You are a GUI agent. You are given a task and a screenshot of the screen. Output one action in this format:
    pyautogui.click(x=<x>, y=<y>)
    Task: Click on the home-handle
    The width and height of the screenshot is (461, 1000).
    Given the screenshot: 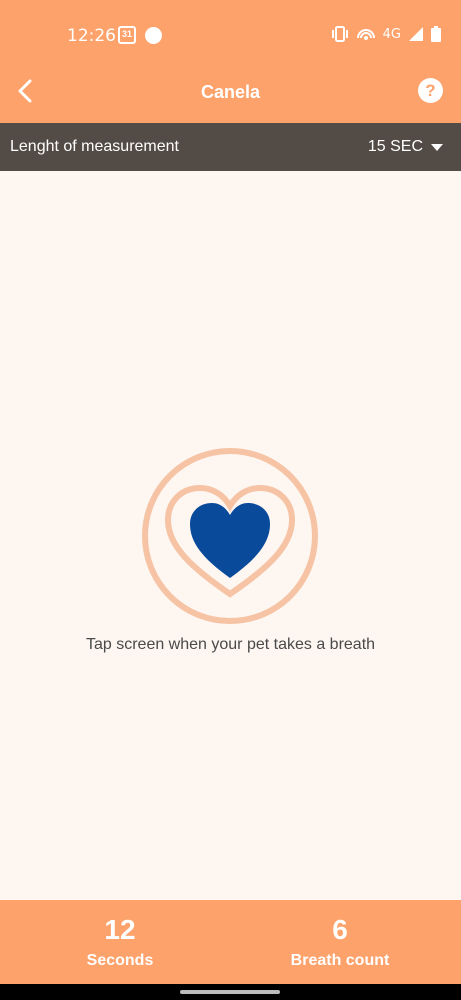 What is the action you would take?
    pyautogui.click(x=230, y=992)
    